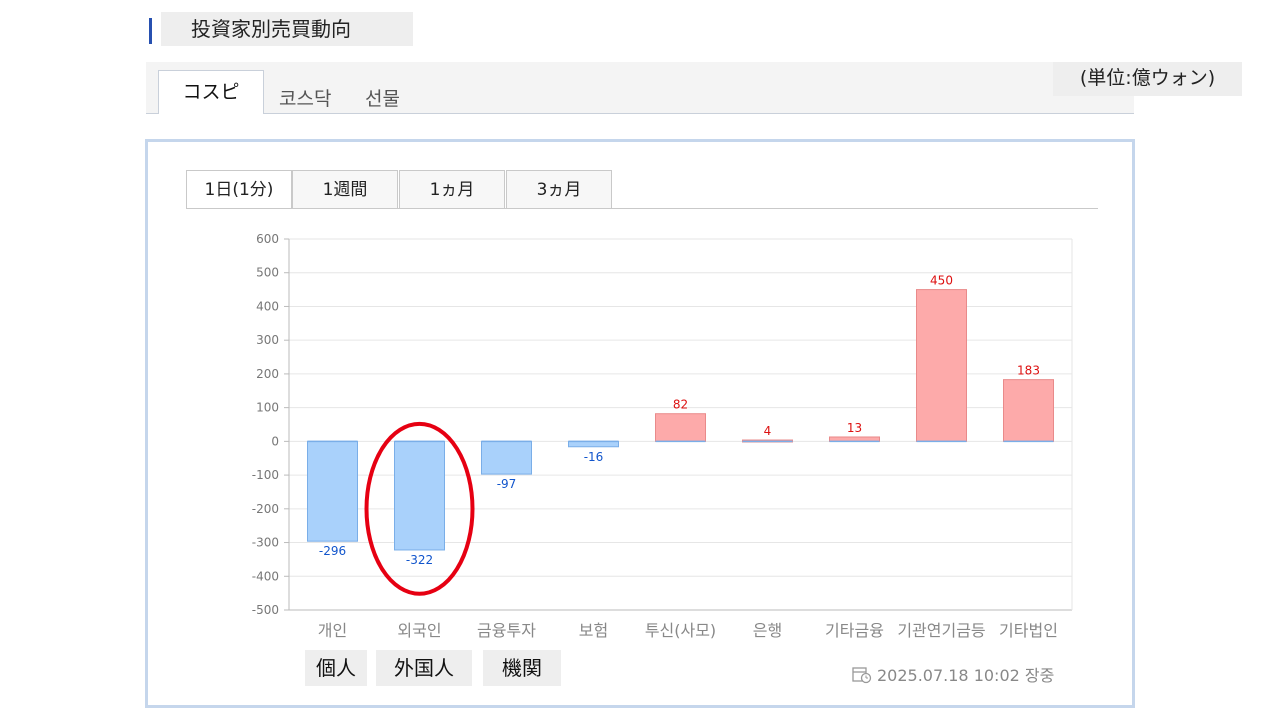 The height and width of the screenshot is (720, 1280). Describe the element at coordinates (267, 273) in the screenshot. I see `y-tick-label: 500` at that location.